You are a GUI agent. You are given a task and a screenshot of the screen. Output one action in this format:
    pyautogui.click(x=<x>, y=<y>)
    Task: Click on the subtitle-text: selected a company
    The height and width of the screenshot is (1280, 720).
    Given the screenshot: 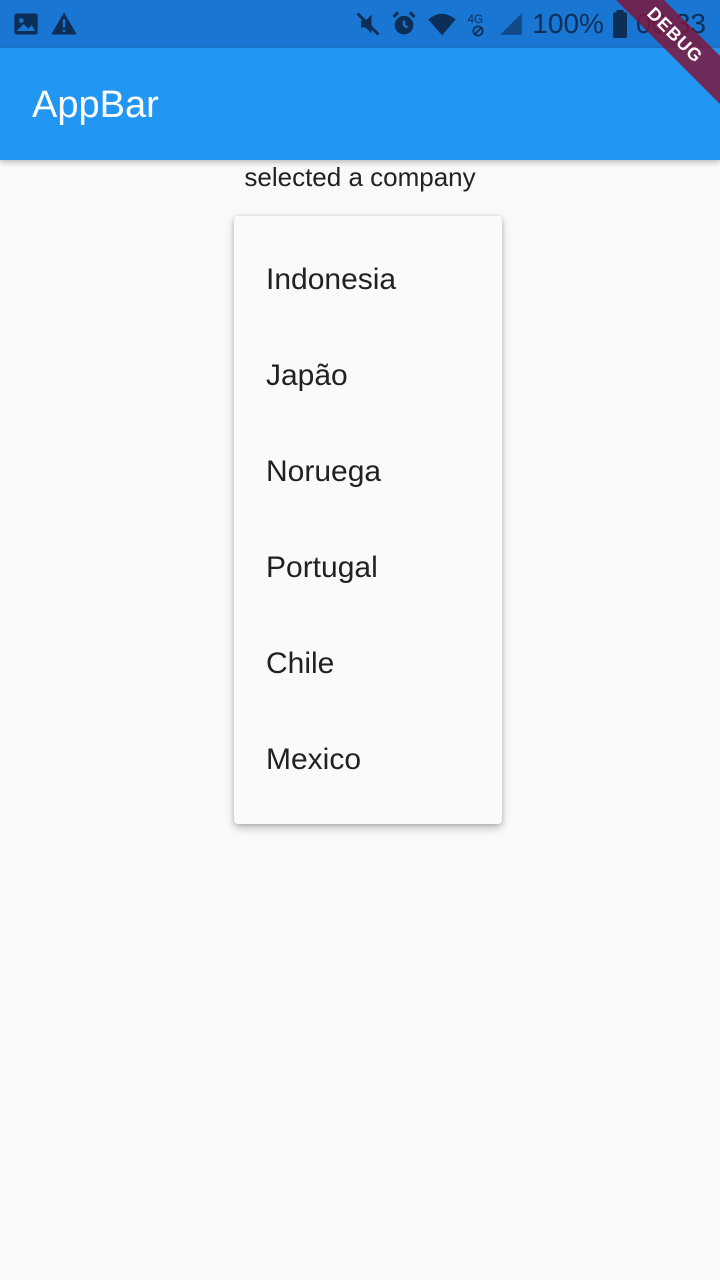 What is the action you would take?
    pyautogui.click(x=360, y=177)
    